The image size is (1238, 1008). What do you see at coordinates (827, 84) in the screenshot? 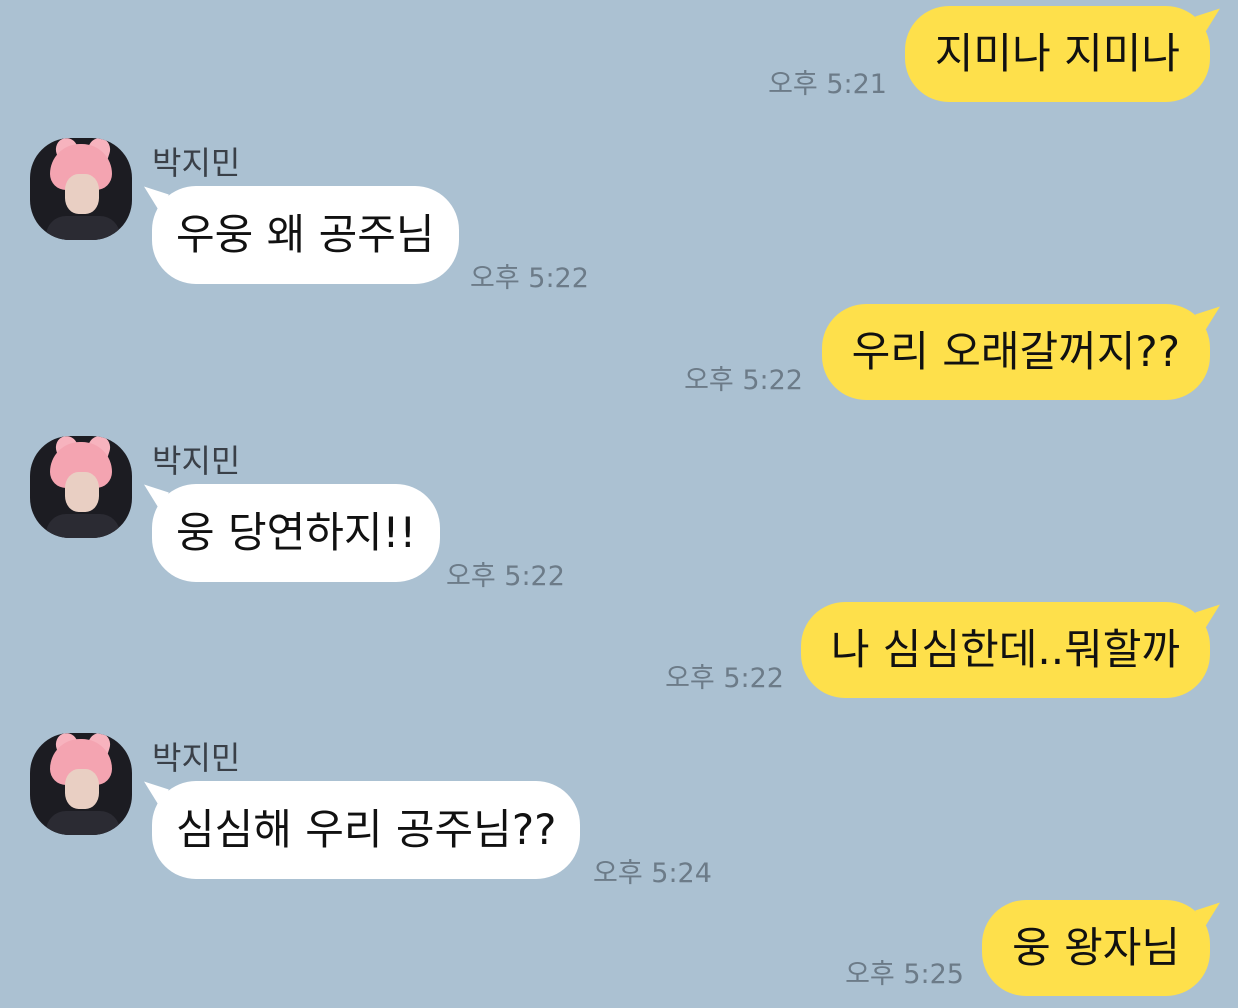
I see `message-time: 오후 5:21` at bounding box center [827, 84].